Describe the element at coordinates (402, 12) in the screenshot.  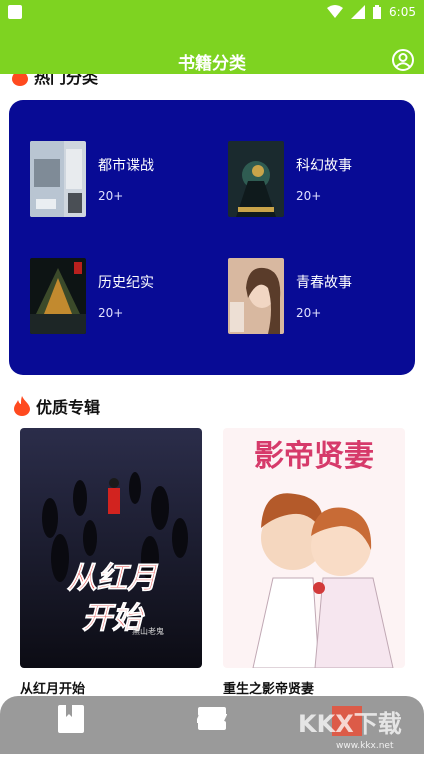
I see `status-time: 6:05` at that location.